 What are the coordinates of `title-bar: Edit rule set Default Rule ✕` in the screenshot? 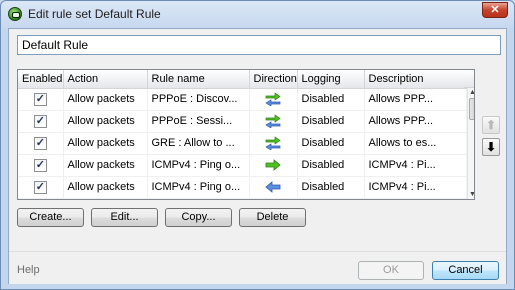 It's located at (257, 14).